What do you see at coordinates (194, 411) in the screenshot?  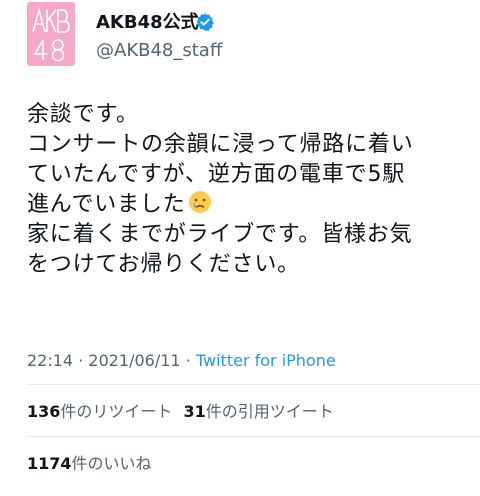 I see `quotes-count: 31` at bounding box center [194, 411].